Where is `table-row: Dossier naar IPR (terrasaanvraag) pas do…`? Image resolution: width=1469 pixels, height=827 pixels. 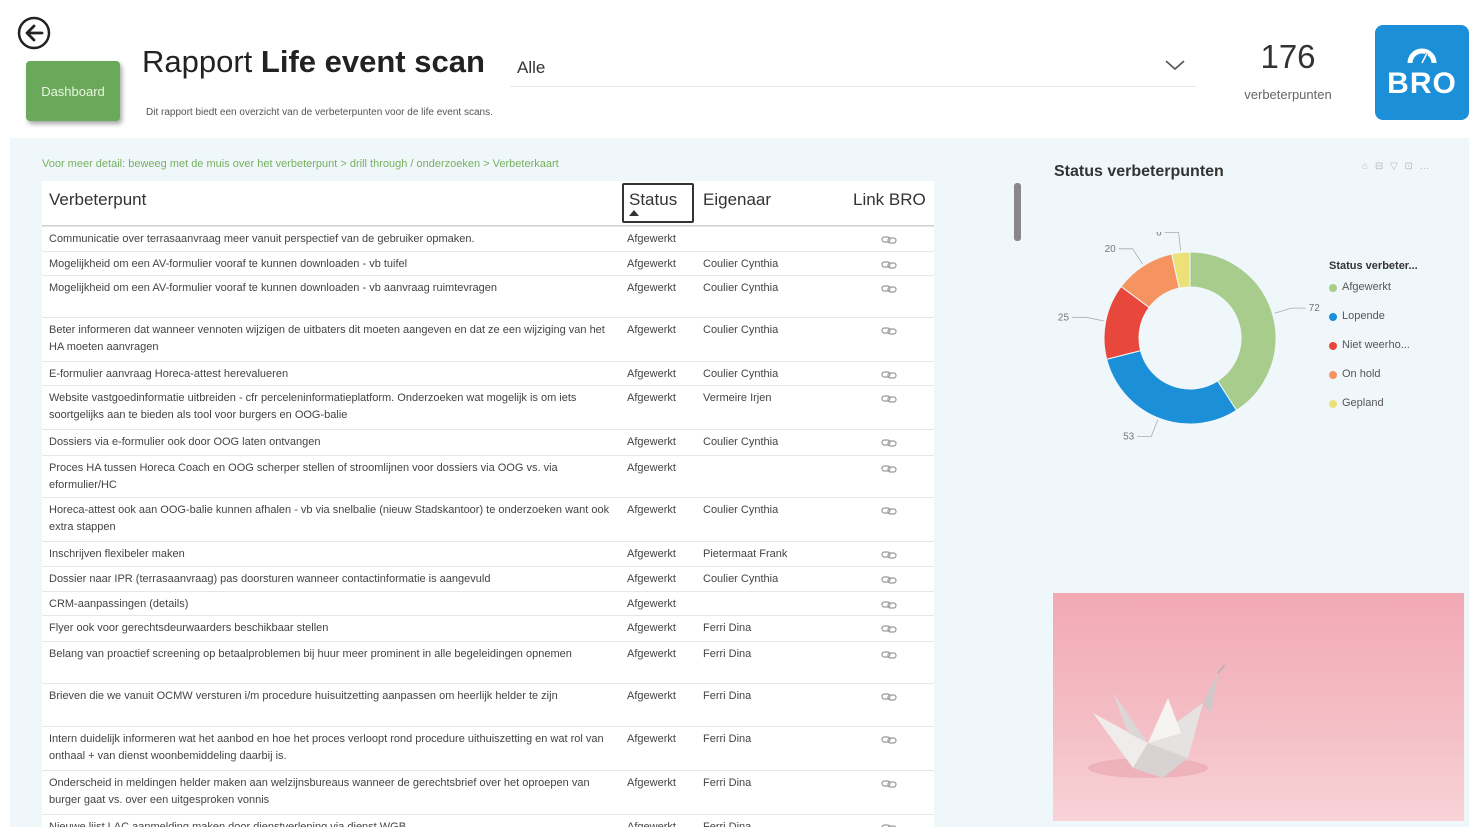 table-row: Dossier naar IPR (terrasaanvraag) pas do… is located at coordinates (488, 578).